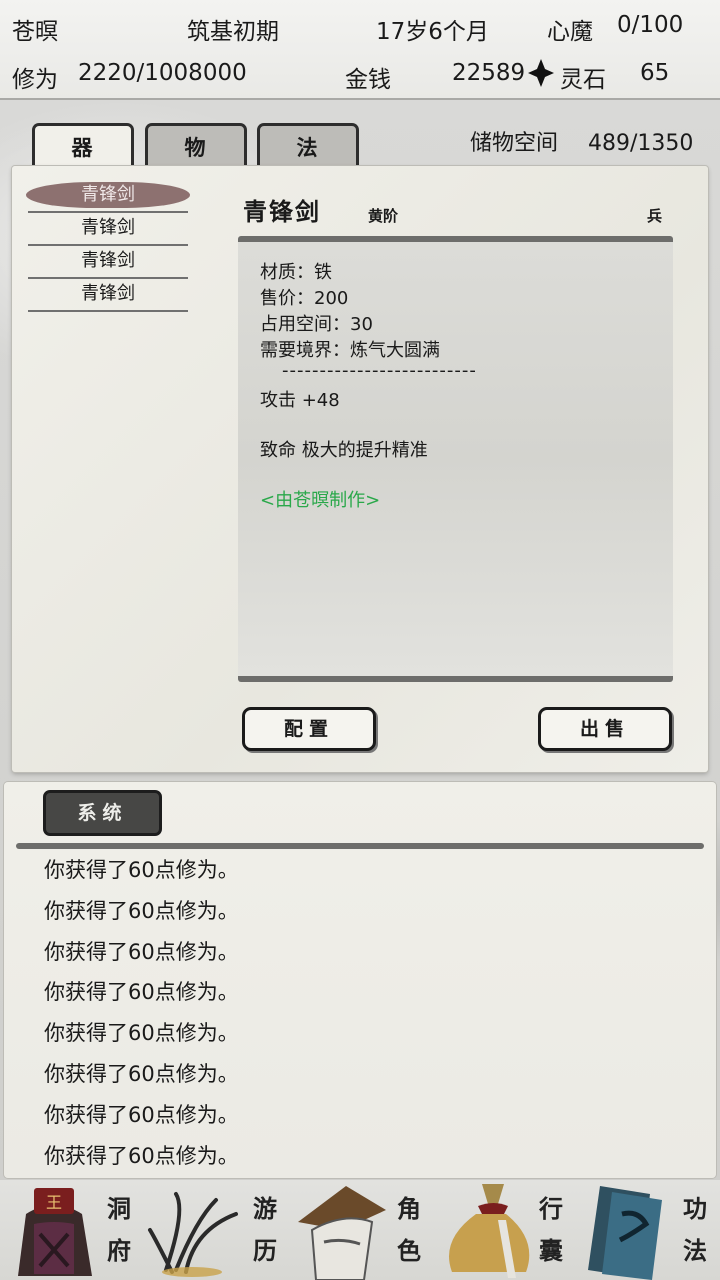  Describe the element at coordinates (196, 1235) in the screenshot. I see `travel-icon` at that location.